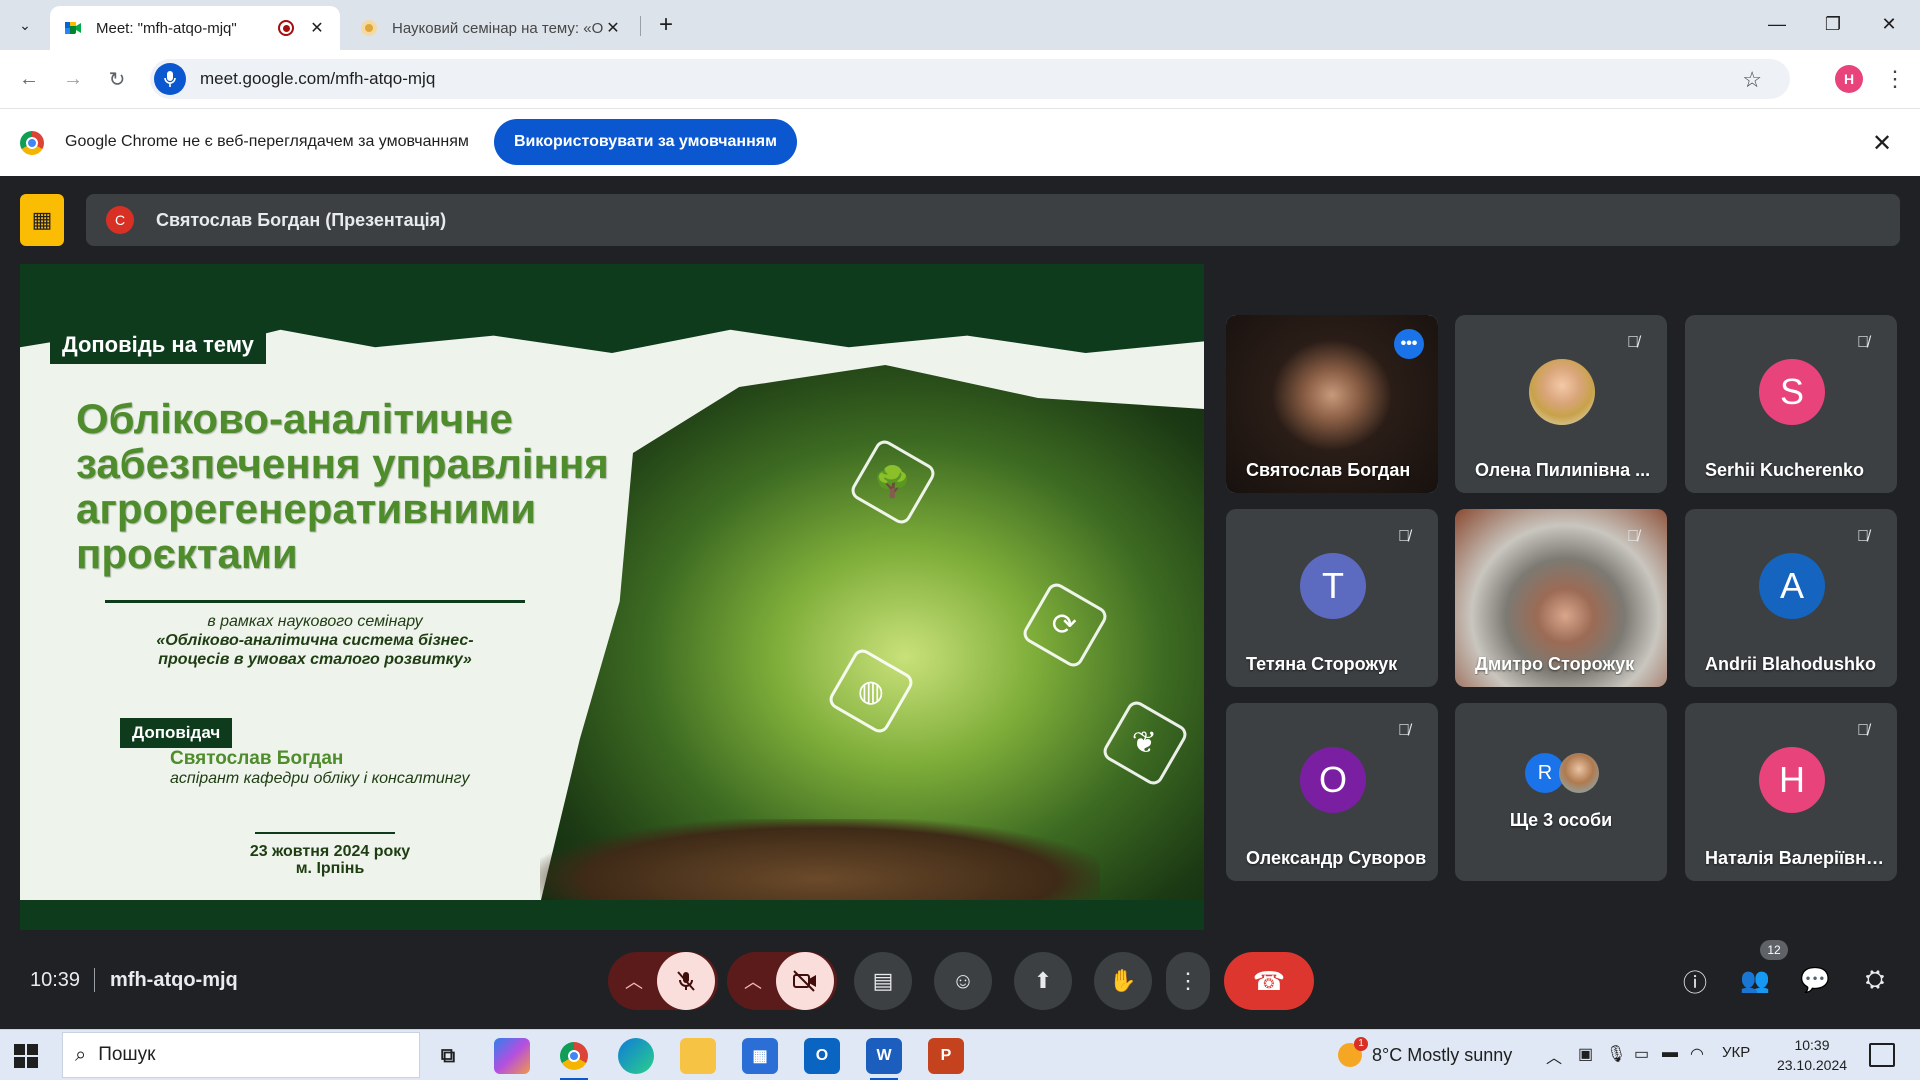 The image size is (1920, 1080). I want to click on participant-name: Тетяна Сторожук, so click(1322, 664).